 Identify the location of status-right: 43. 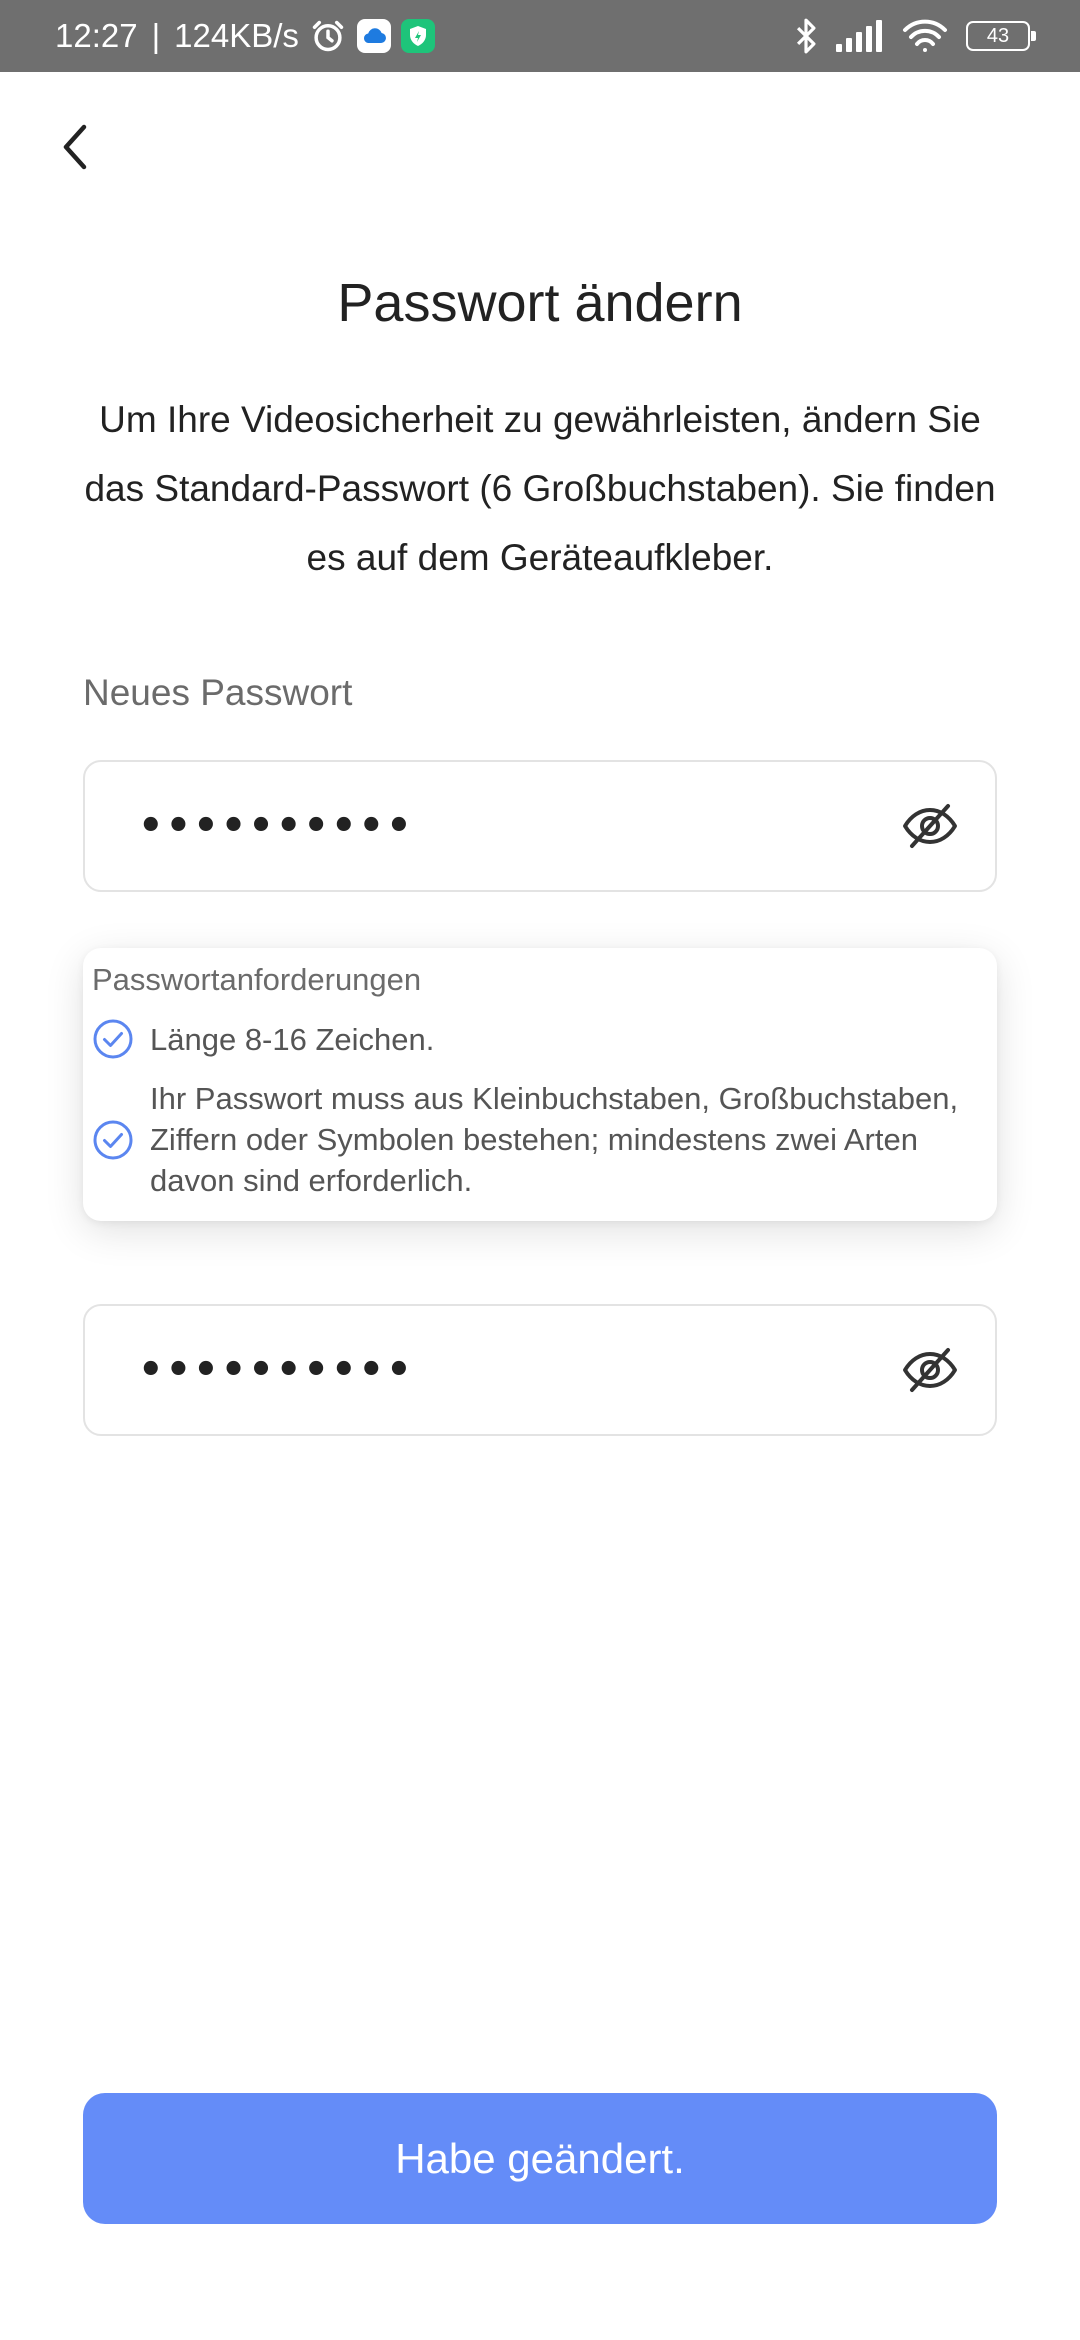
(915, 36).